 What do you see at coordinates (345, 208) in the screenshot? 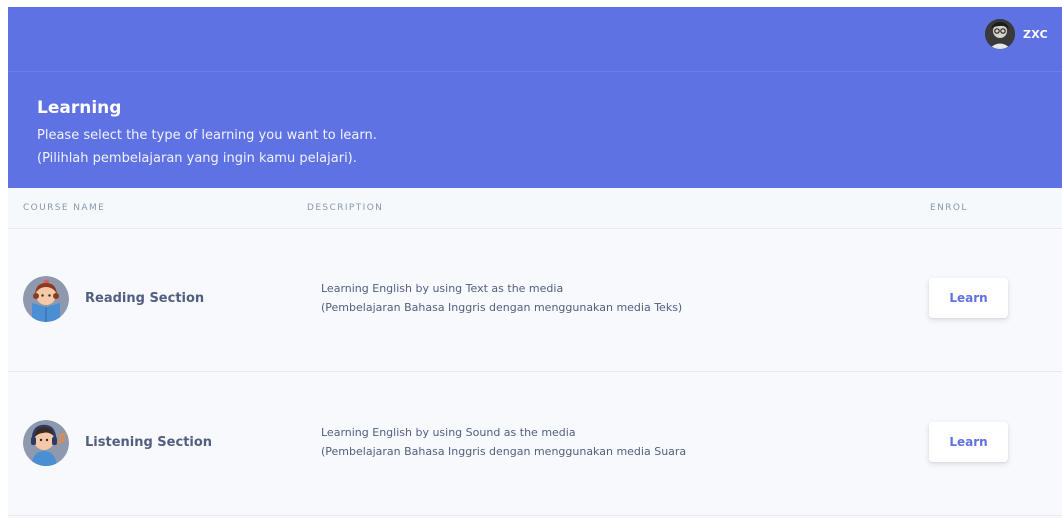
I see `column-header-description: DESCRIPTION` at bounding box center [345, 208].